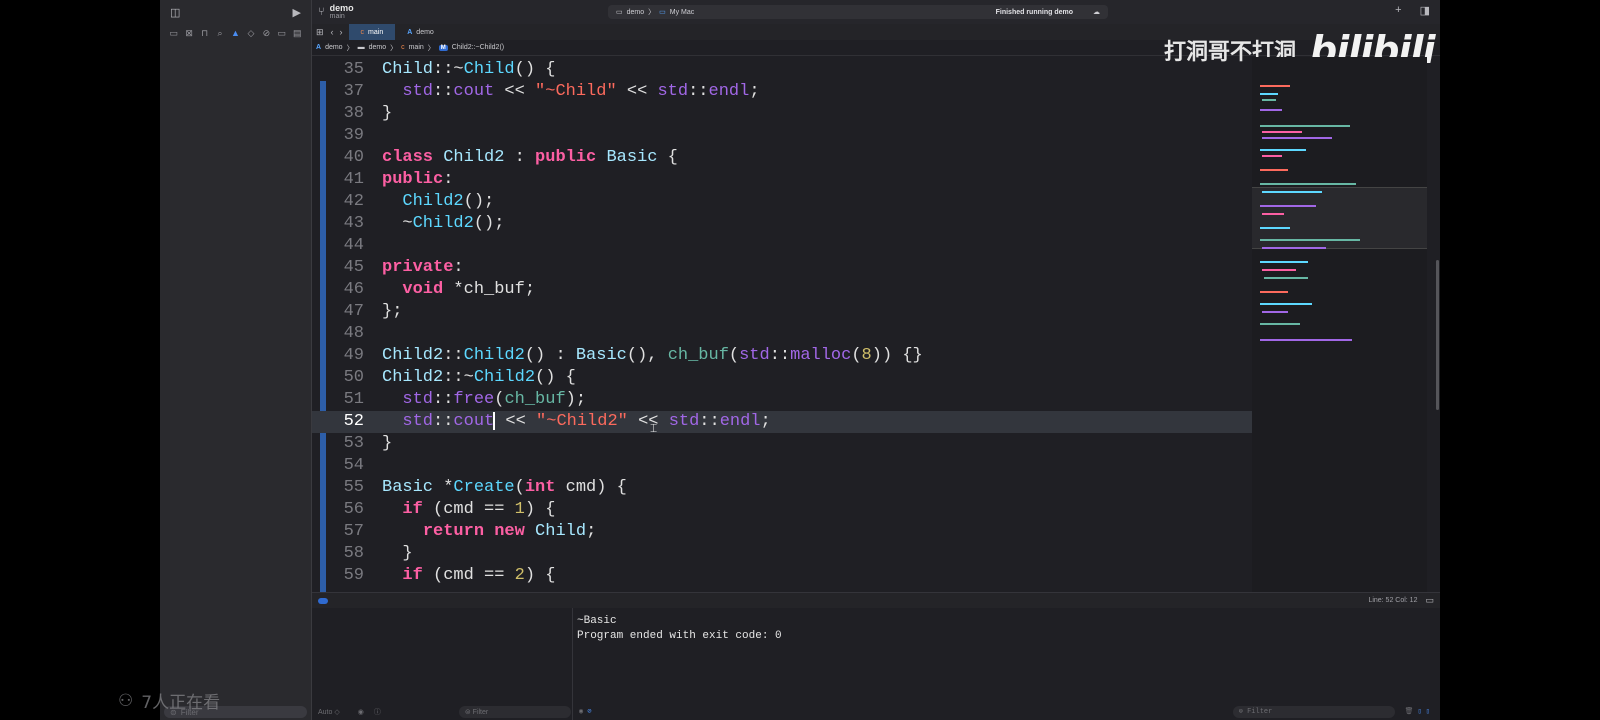  What do you see at coordinates (782, 444) in the screenshot?
I see `code-line: 53}` at bounding box center [782, 444].